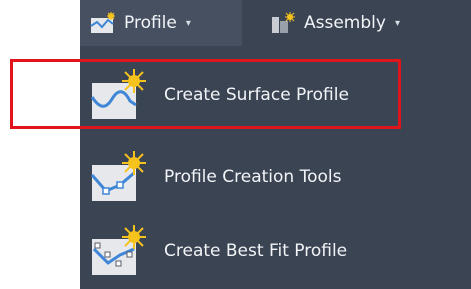 This screenshot has height=289, width=471. What do you see at coordinates (345, 23) in the screenshot?
I see `tab-assembly-label: Assembly` at bounding box center [345, 23].